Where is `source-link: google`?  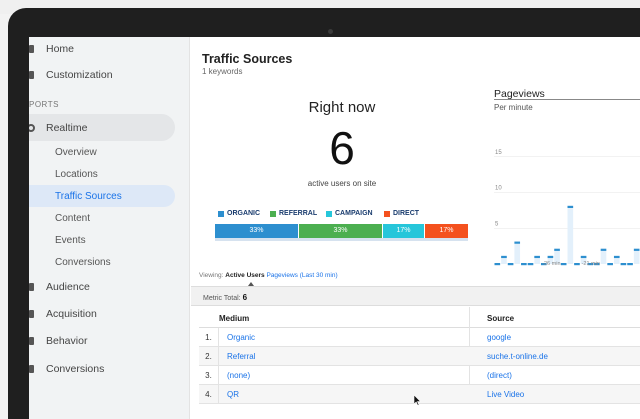
source-link: google is located at coordinates (499, 337).